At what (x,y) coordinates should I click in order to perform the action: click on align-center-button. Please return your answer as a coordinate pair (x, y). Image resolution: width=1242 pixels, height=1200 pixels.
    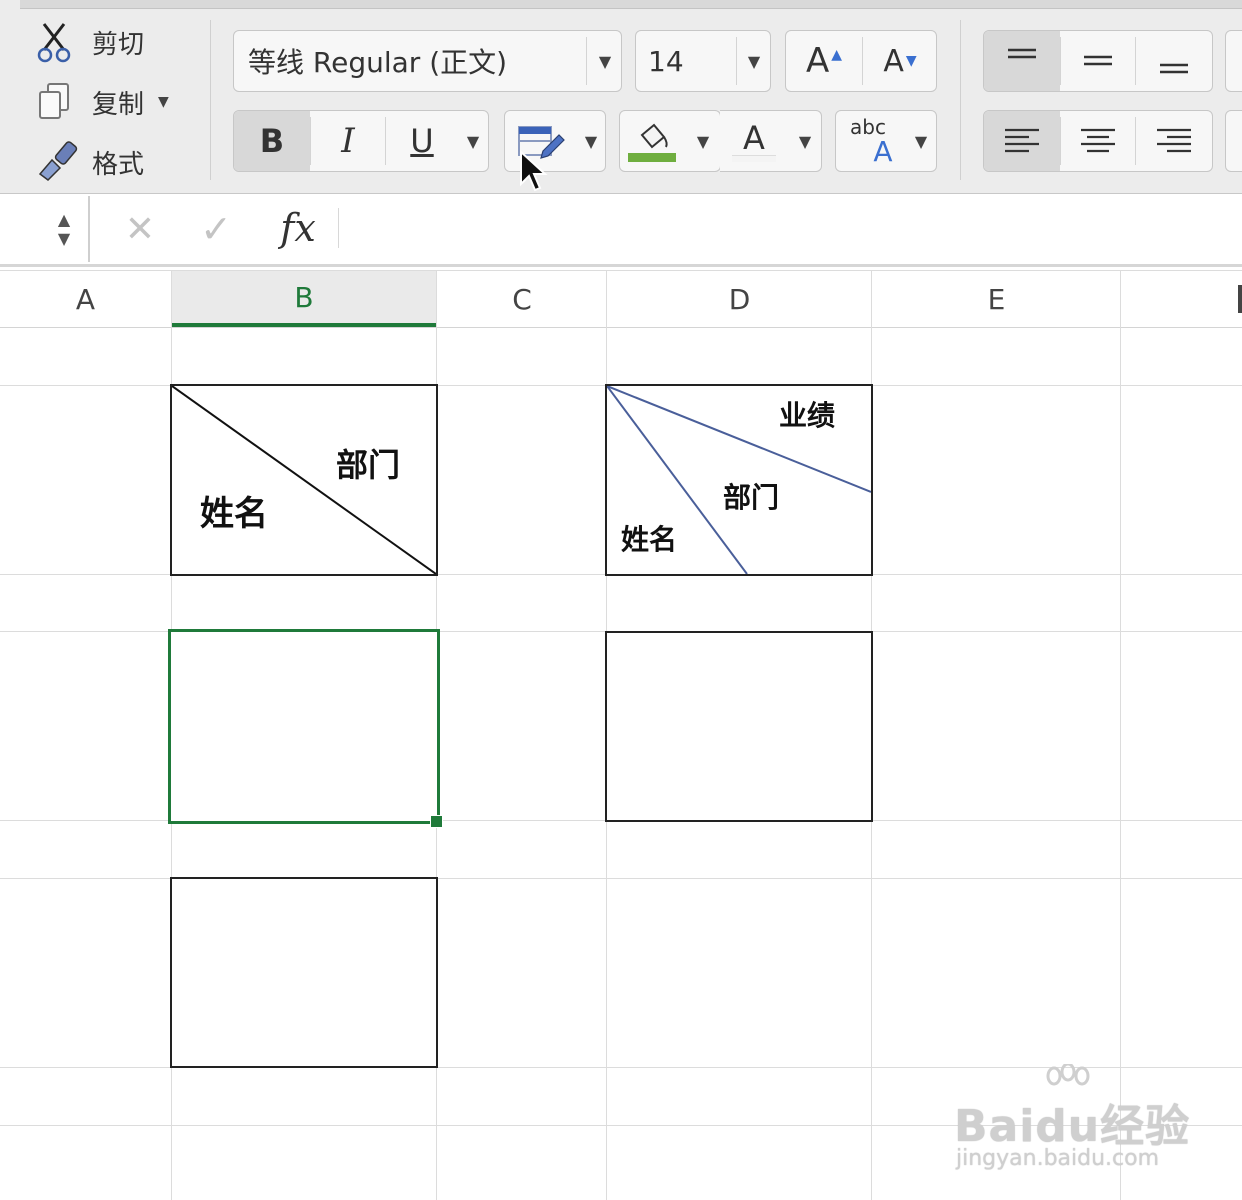
    Looking at the image, I should click on (1098, 141).